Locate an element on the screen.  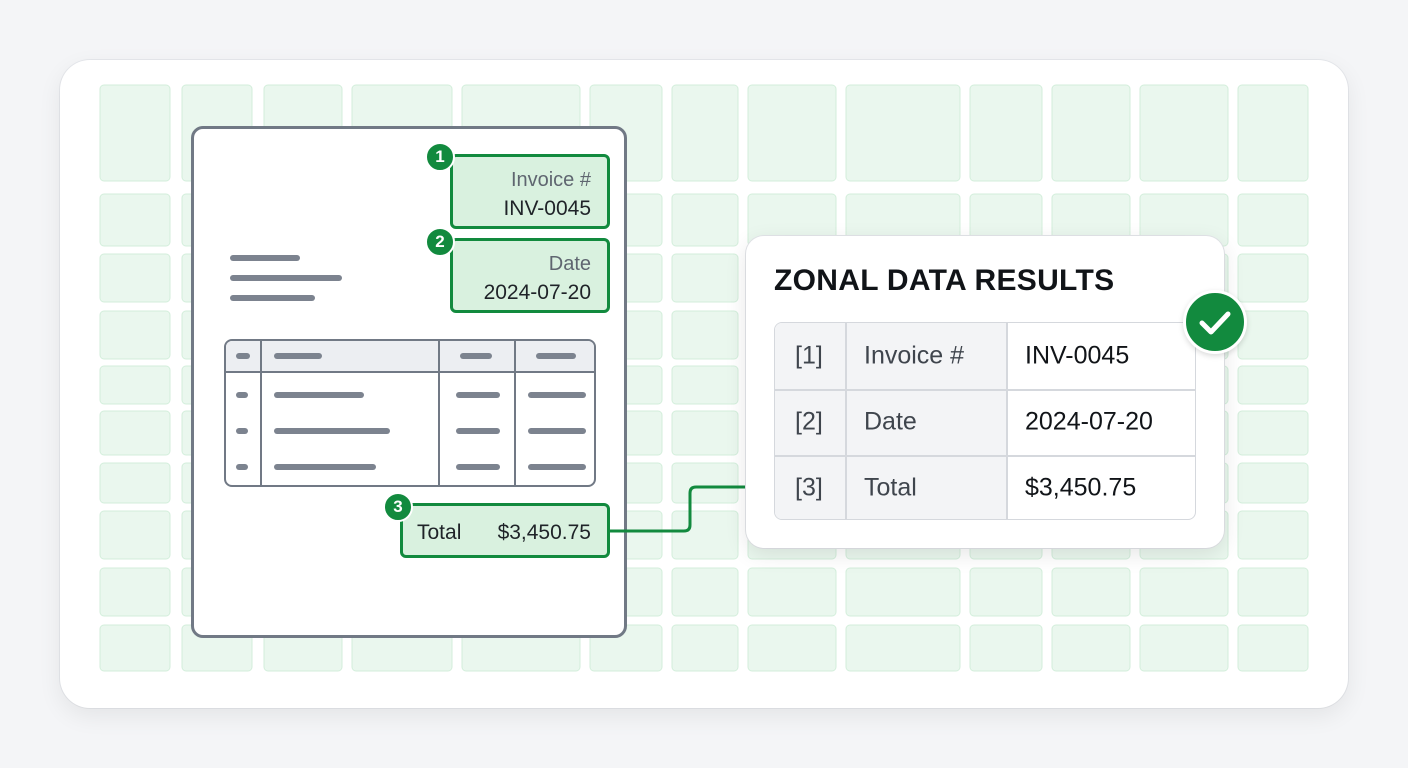
zone-total: Total $3,450.75 is located at coordinates (505, 530).